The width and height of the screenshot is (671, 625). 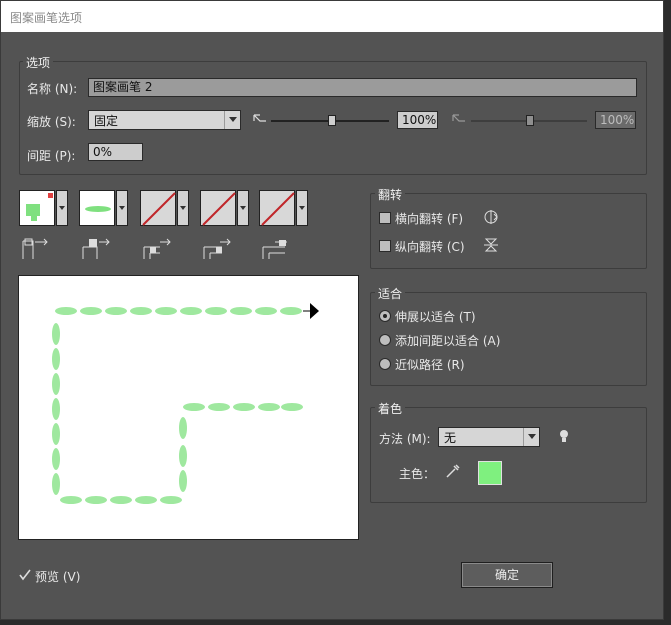 What do you see at coordinates (51, 156) in the screenshot?
I see `spacing-label: 间距 (P):` at bounding box center [51, 156].